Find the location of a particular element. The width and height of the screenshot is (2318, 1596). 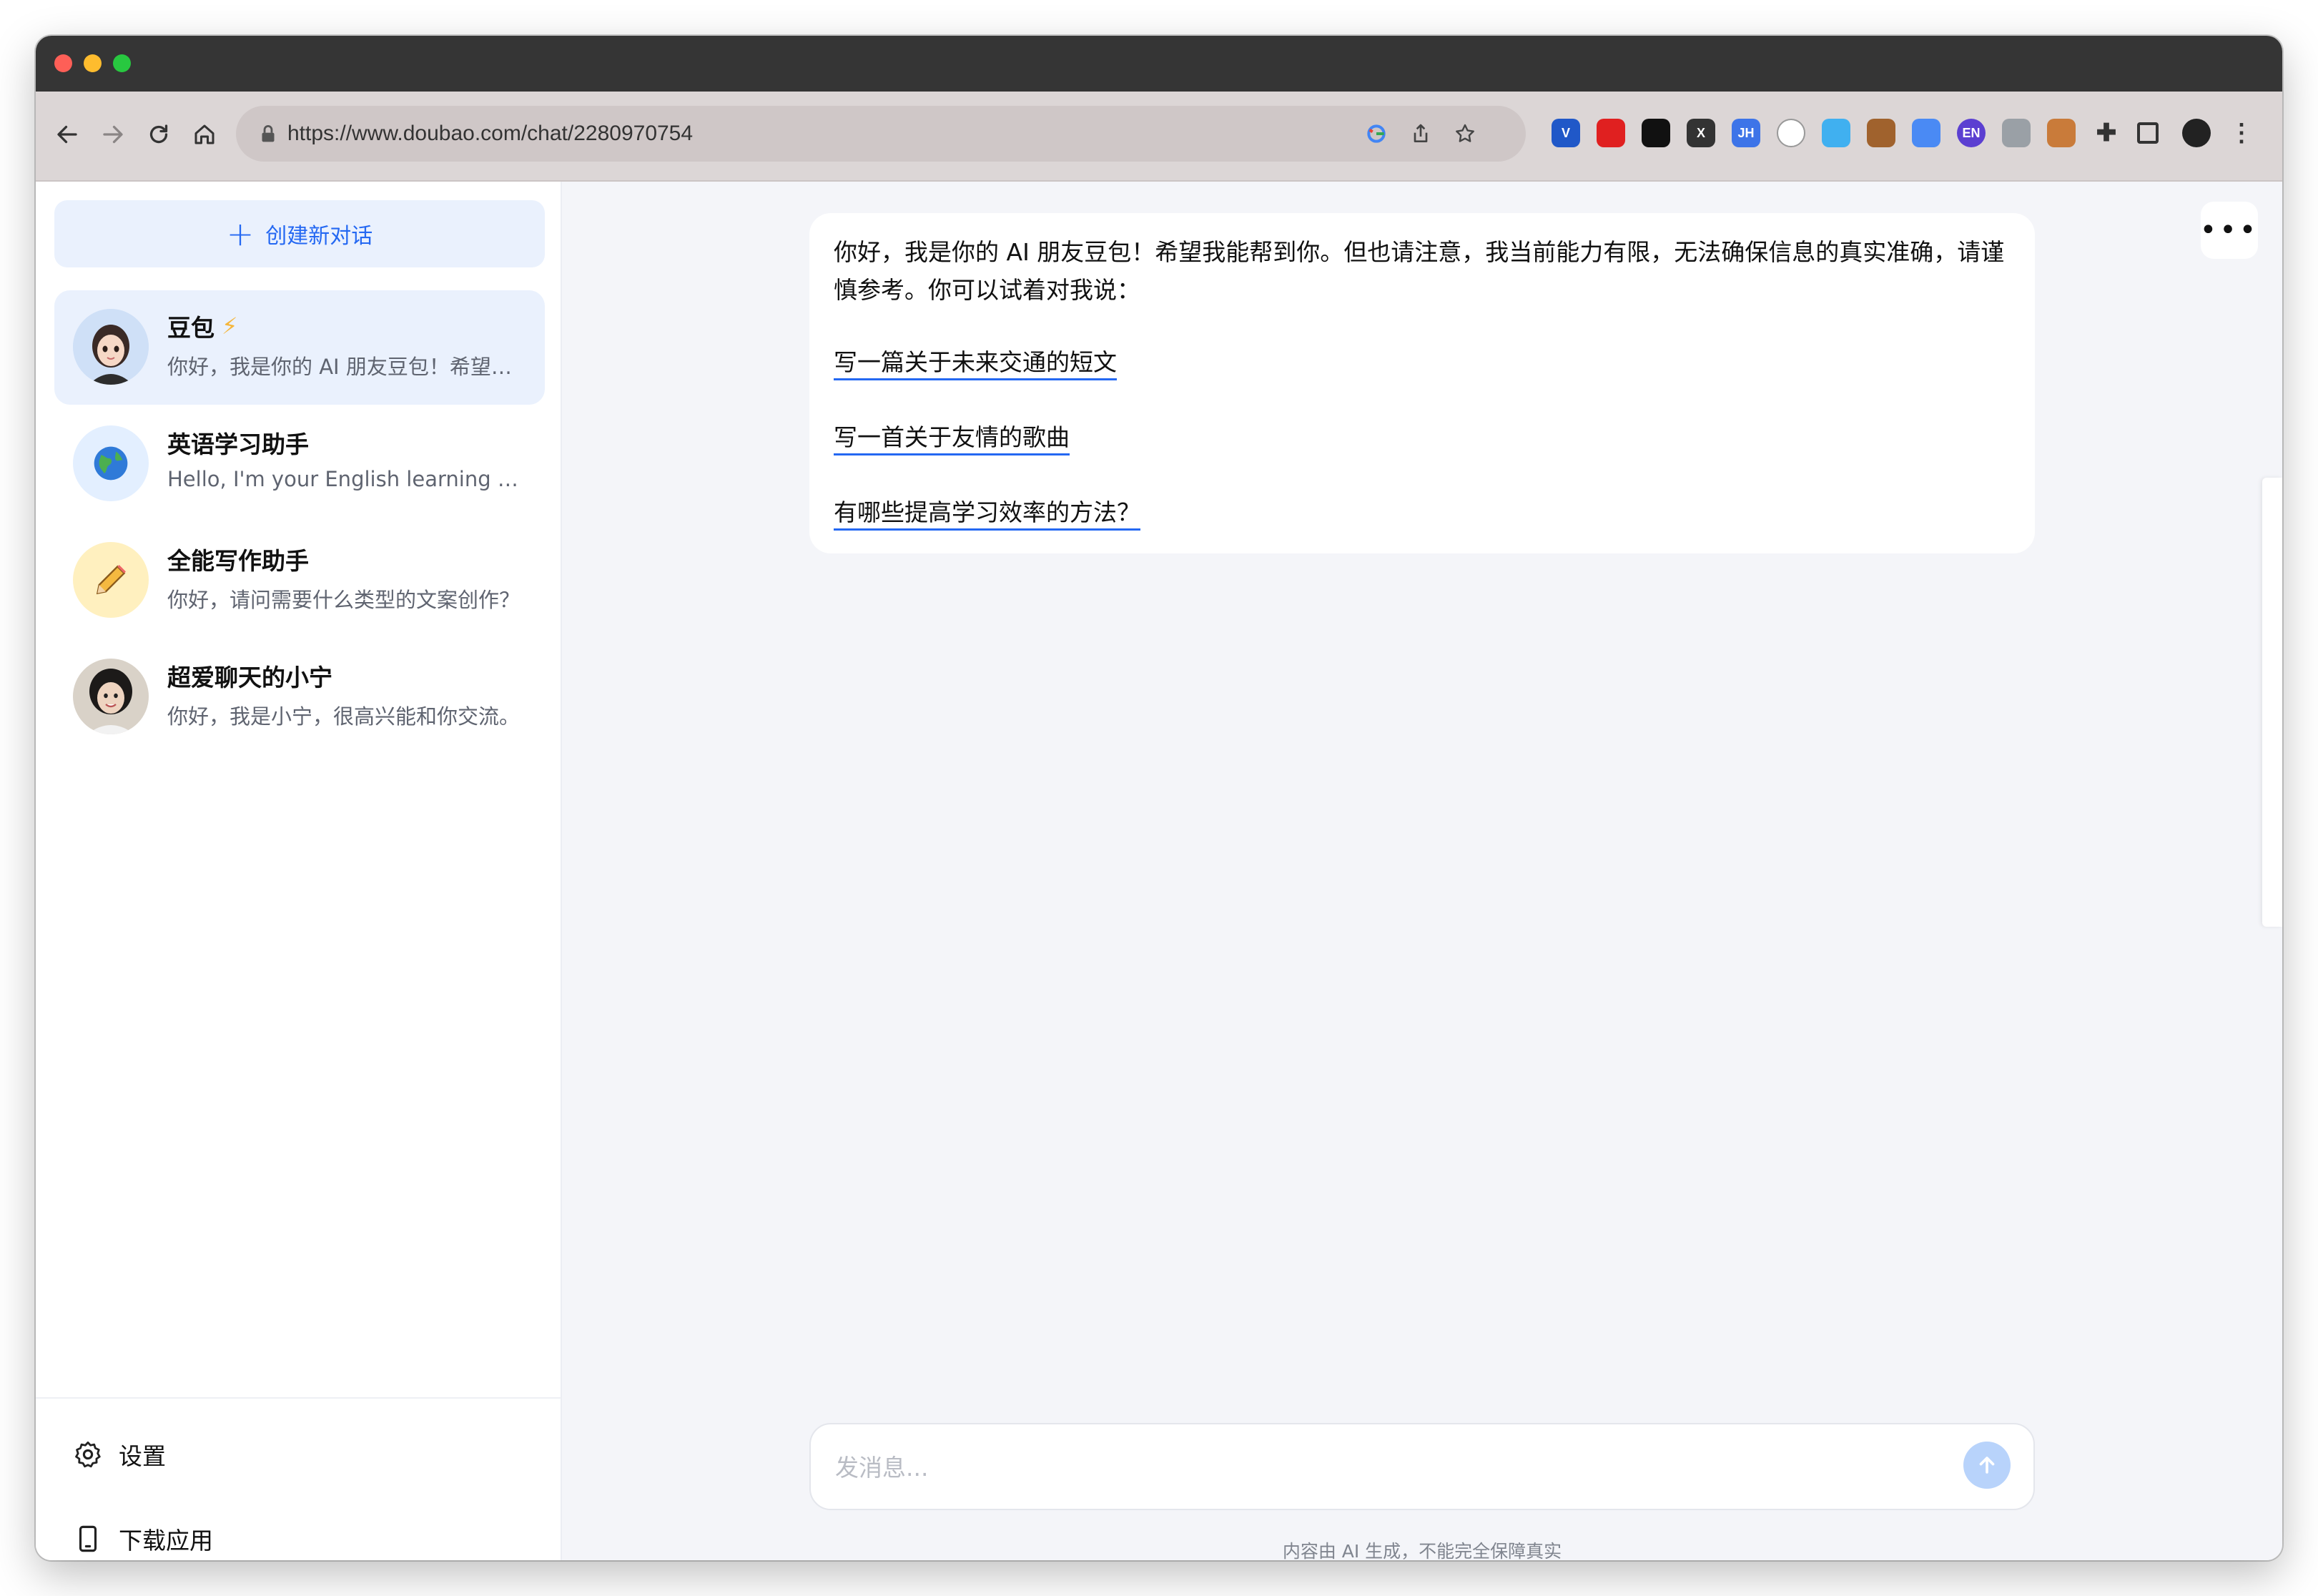

pencil-avatar is located at coordinates (111, 580).